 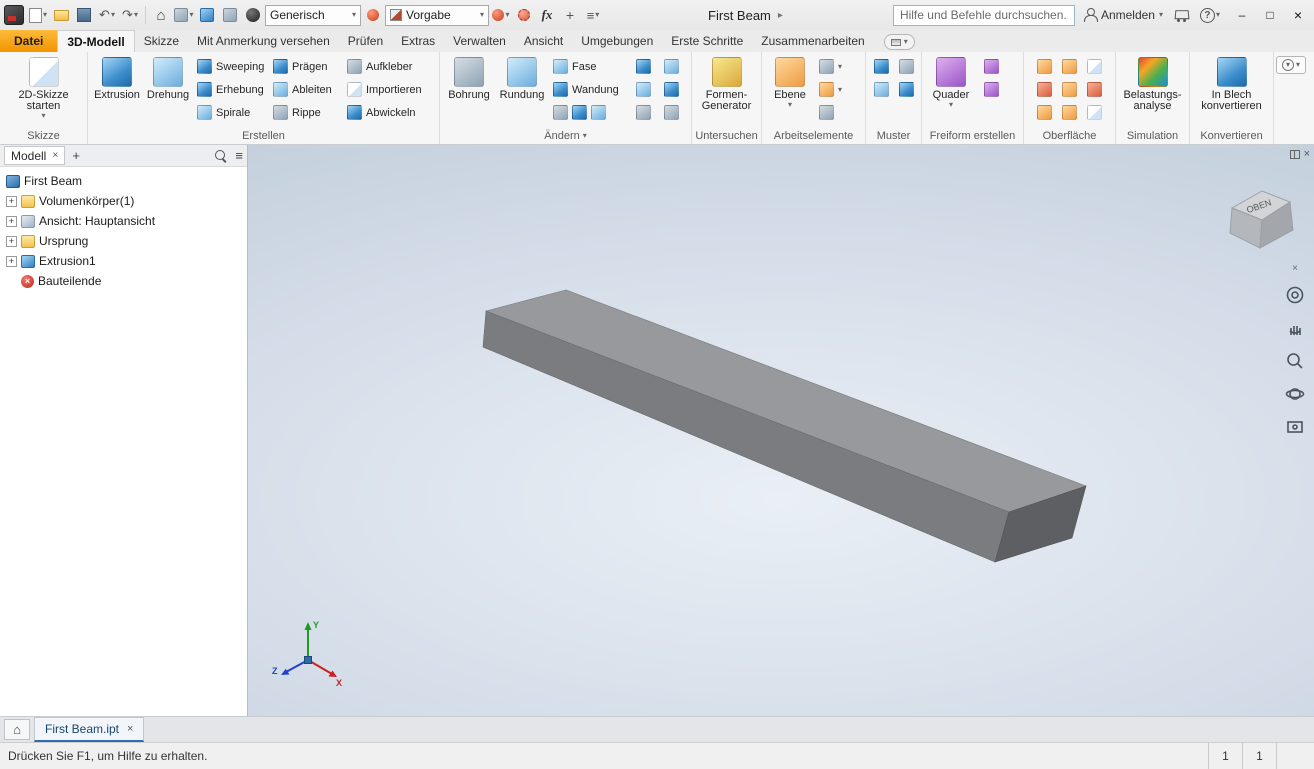 What do you see at coordinates (906, 66) in the screenshot?
I see `mirror-icon` at bounding box center [906, 66].